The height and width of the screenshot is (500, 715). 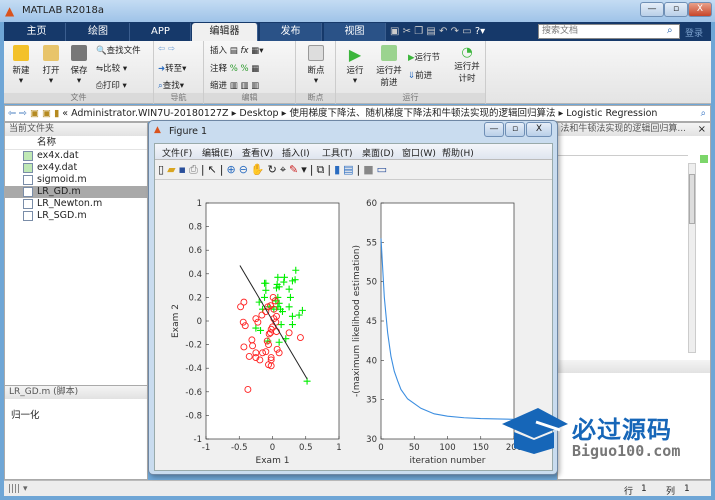 What do you see at coordinates (371, 204) in the screenshot?
I see `y-tick-label: 60` at bounding box center [371, 204].